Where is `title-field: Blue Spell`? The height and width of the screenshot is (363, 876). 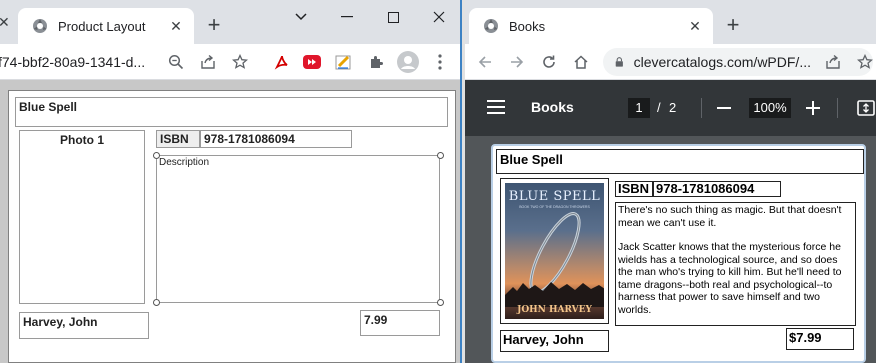
title-field: Blue Spell is located at coordinates (231, 112).